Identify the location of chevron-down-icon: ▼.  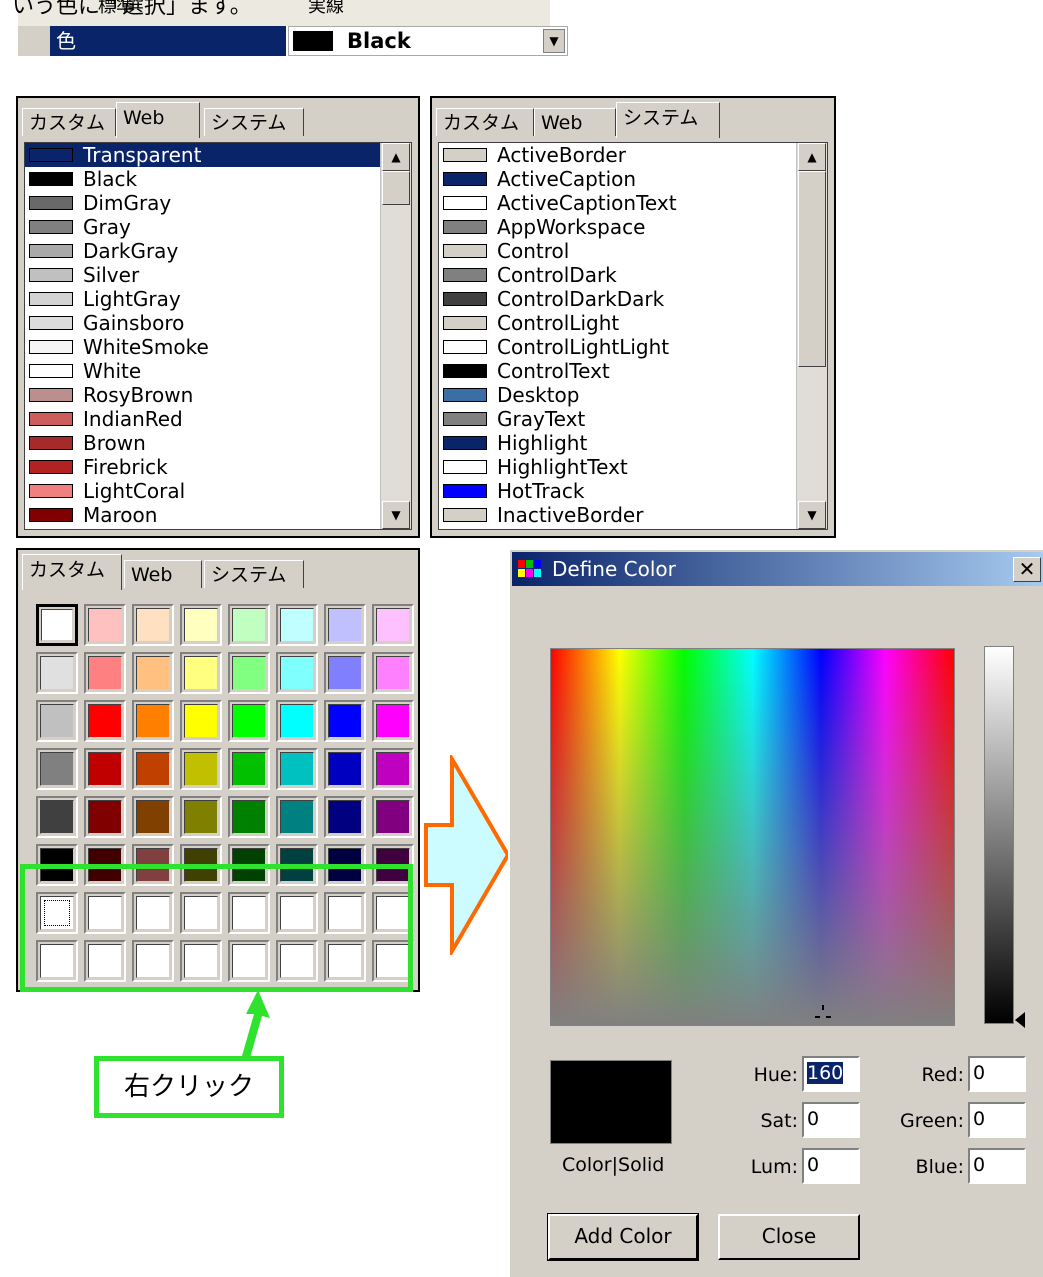
(554, 41).